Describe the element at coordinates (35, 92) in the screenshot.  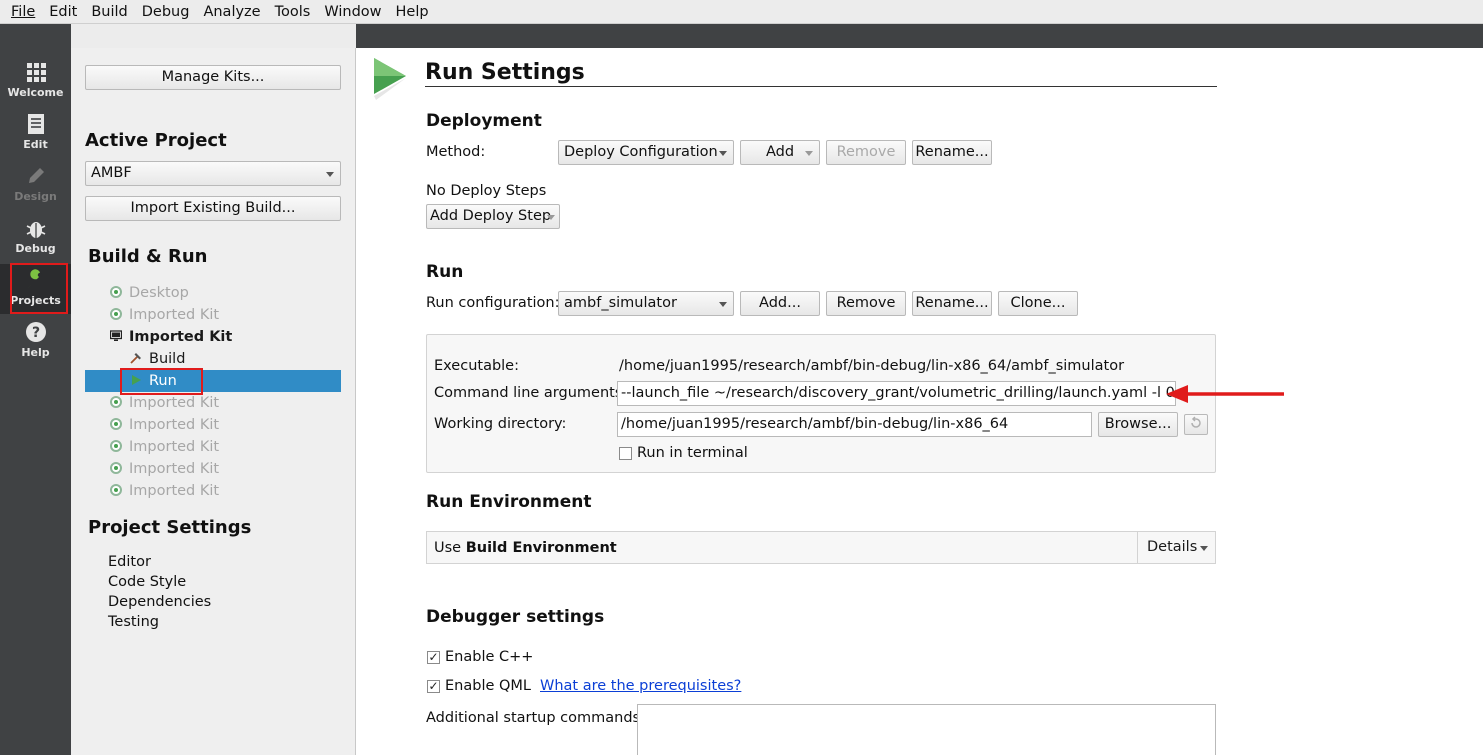
I see `mode-label: Welcome` at that location.